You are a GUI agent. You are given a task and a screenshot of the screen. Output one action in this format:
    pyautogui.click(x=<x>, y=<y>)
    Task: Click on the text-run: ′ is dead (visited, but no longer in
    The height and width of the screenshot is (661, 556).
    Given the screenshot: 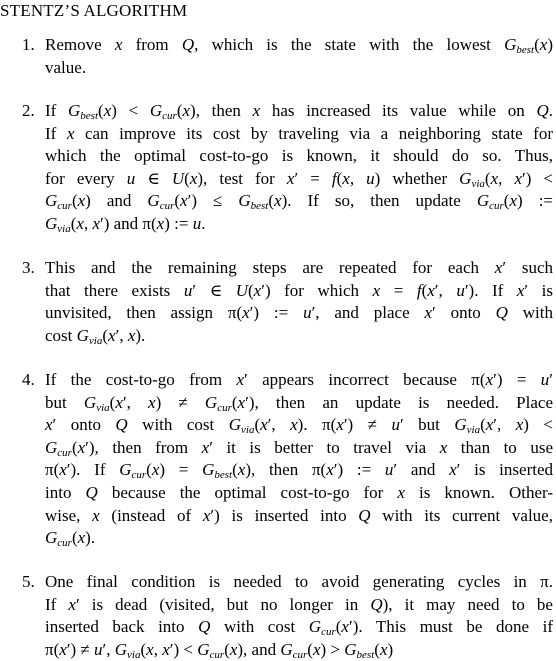 What is the action you would take?
    pyautogui.click(x=223, y=604)
    